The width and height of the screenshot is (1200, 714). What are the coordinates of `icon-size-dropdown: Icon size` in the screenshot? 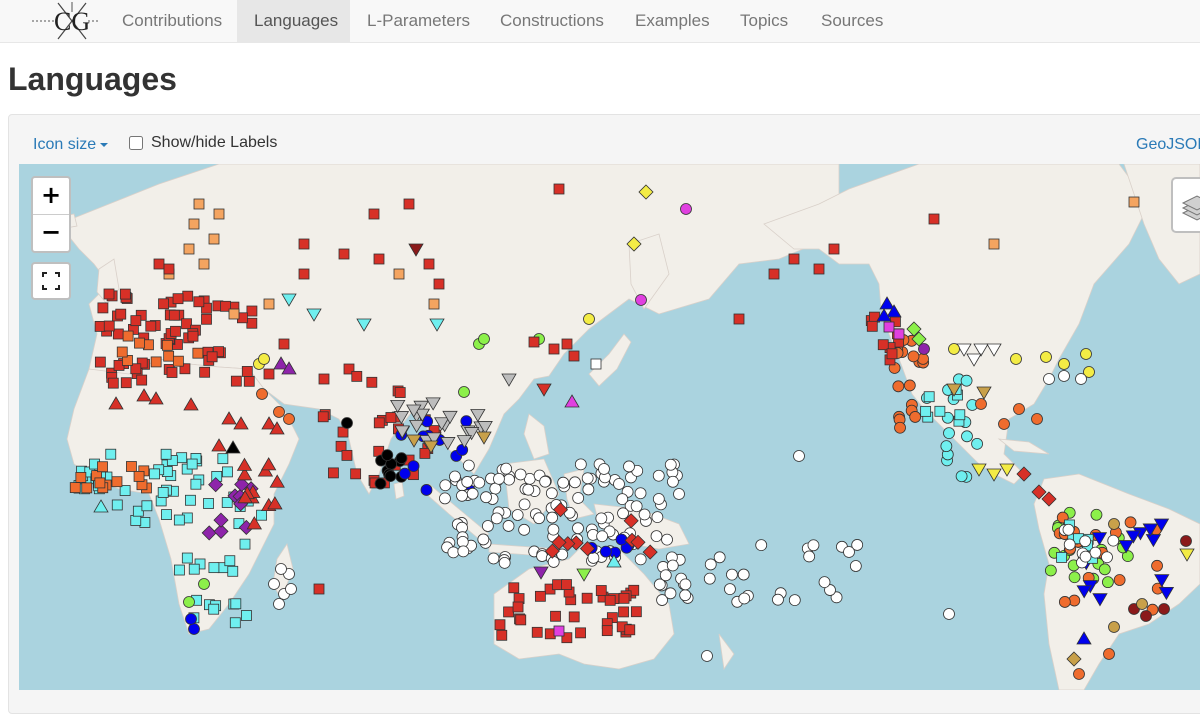 It's located at (71, 145).